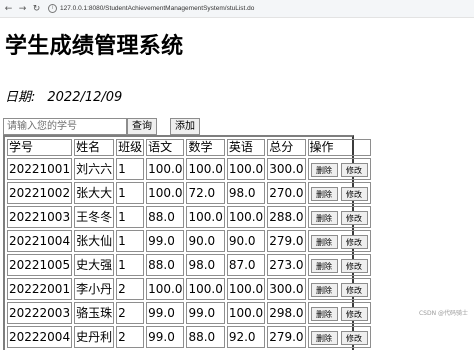 Image resolution: width=474 pixels, height=350 pixels. Describe the element at coordinates (94, 46) in the screenshot. I see `page-title: 学生成绩管理系统` at that location.